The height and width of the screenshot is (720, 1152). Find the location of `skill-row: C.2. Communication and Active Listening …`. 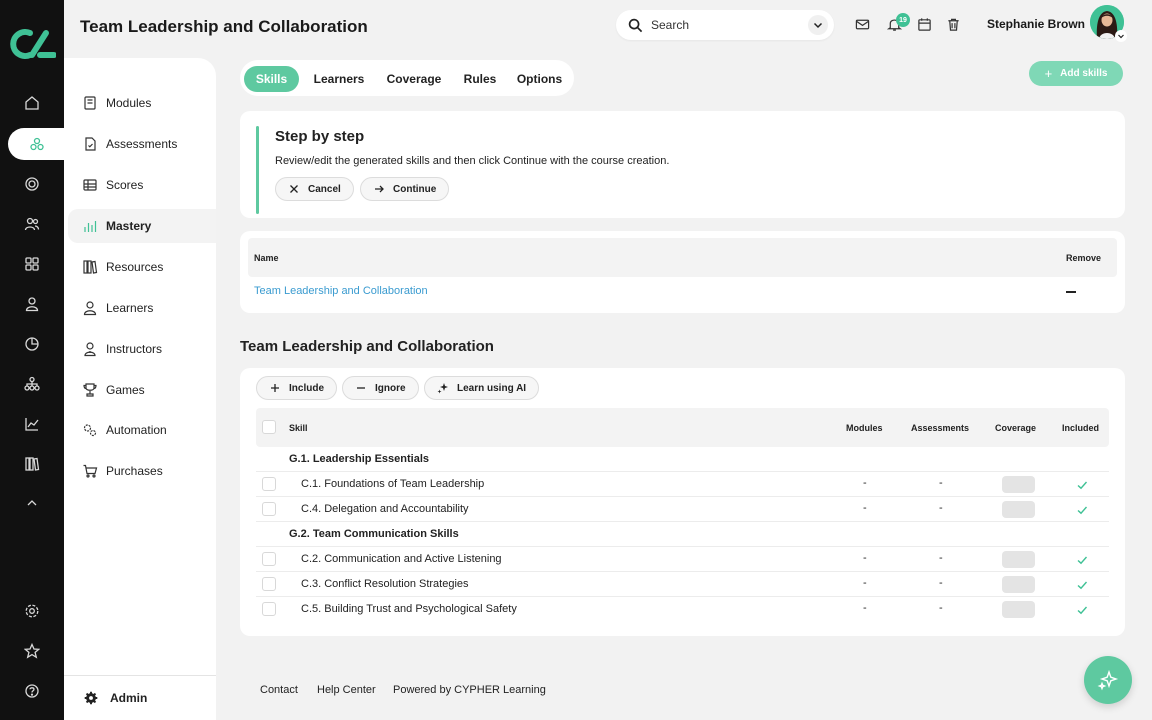

skill-row: C.2. Communication and Active Listening … is located at coordinates (682, 559).